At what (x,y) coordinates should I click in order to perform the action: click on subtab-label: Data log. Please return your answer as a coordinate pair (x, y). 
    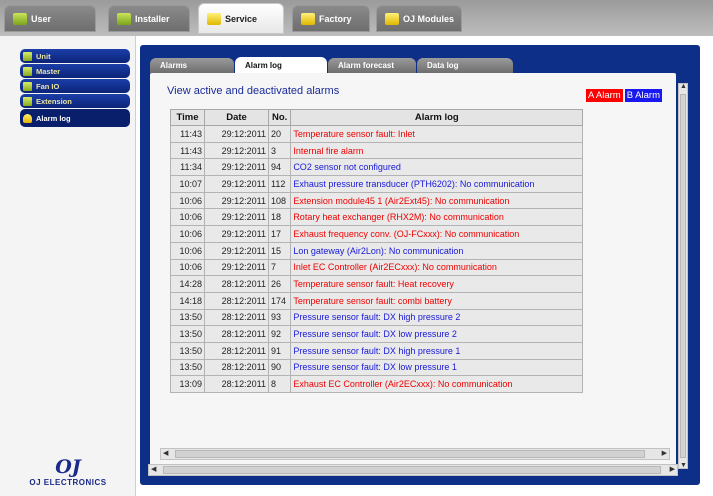
    Looking at the image, I should click on (443, 65).